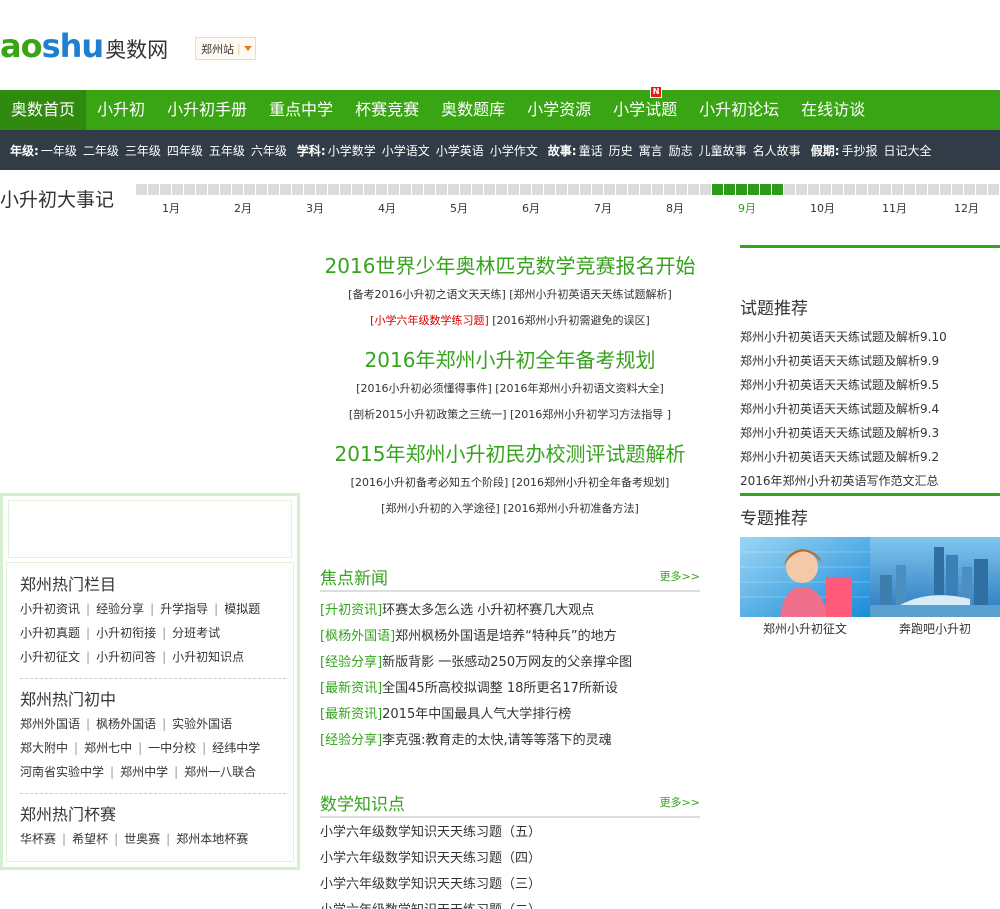 This screenshot has height=909, width=1000. I want to click on sidebar-link: 郑州中学, so click(144, 772).